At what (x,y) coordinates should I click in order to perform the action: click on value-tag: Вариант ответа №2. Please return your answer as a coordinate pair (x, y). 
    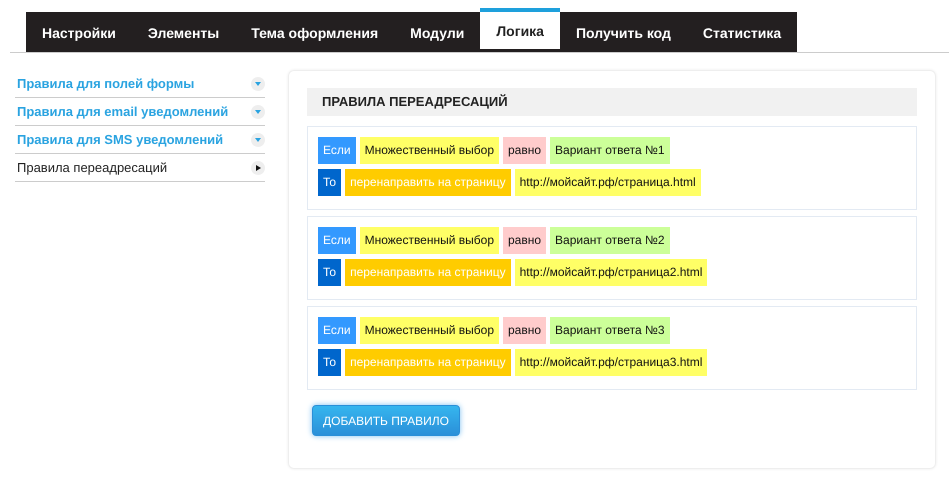
    Looking at the image, I should click on (610, 240).